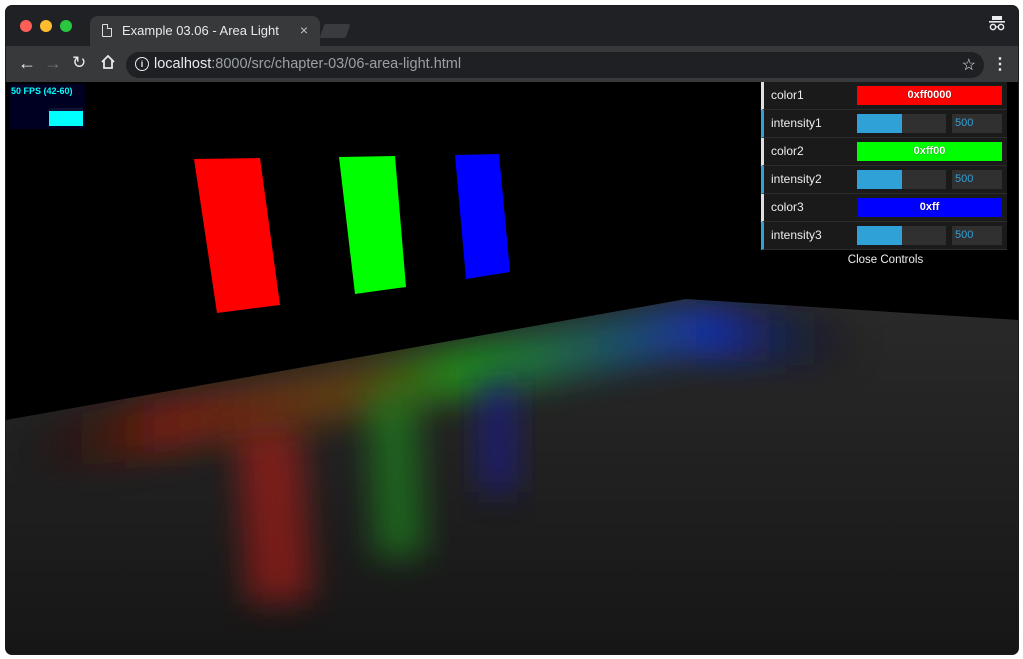 This screenshot has width=1023, height=659. I want to click on tab-area-light: Example 03.06 - Area Light ×, so click(205, 31).